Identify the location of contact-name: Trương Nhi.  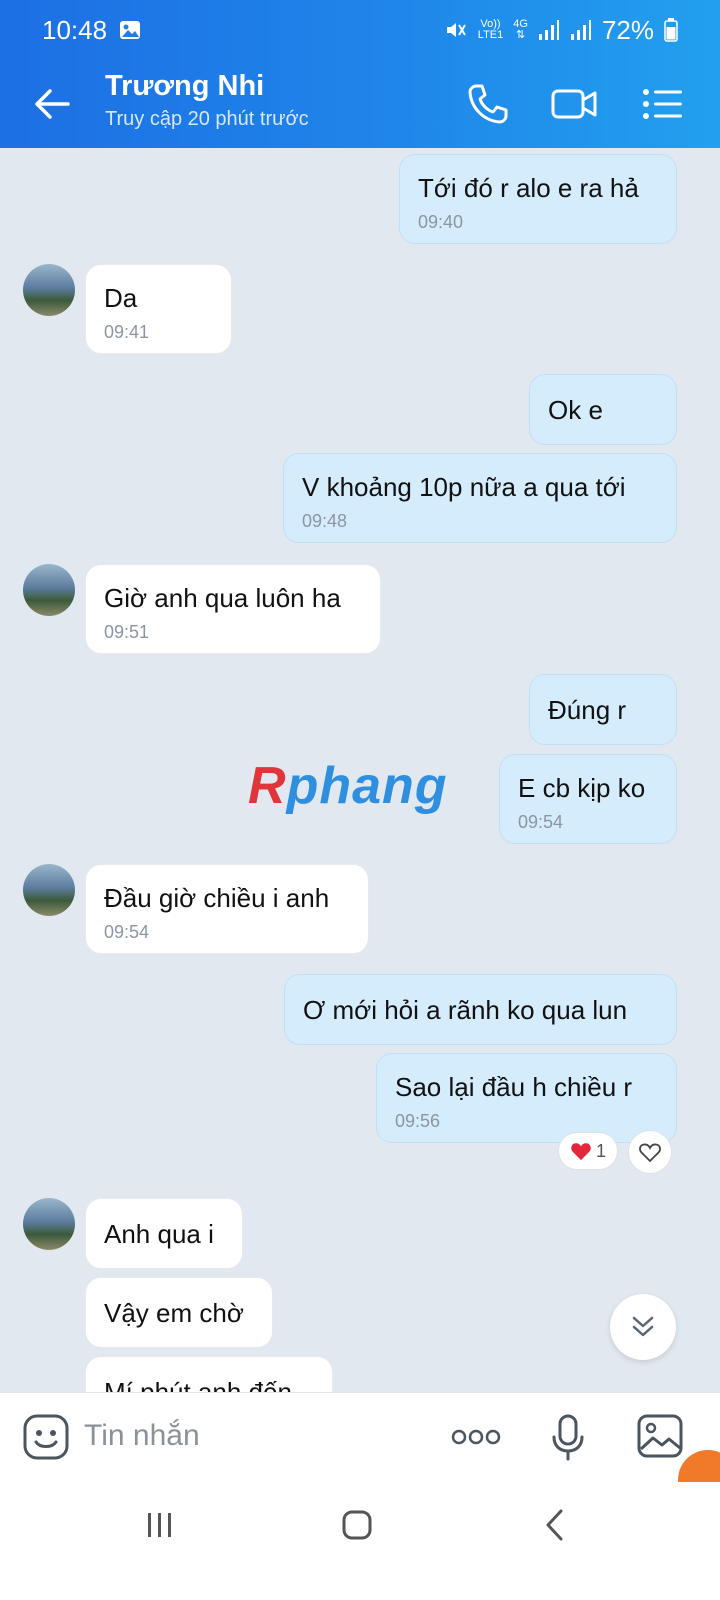
(184, 86).